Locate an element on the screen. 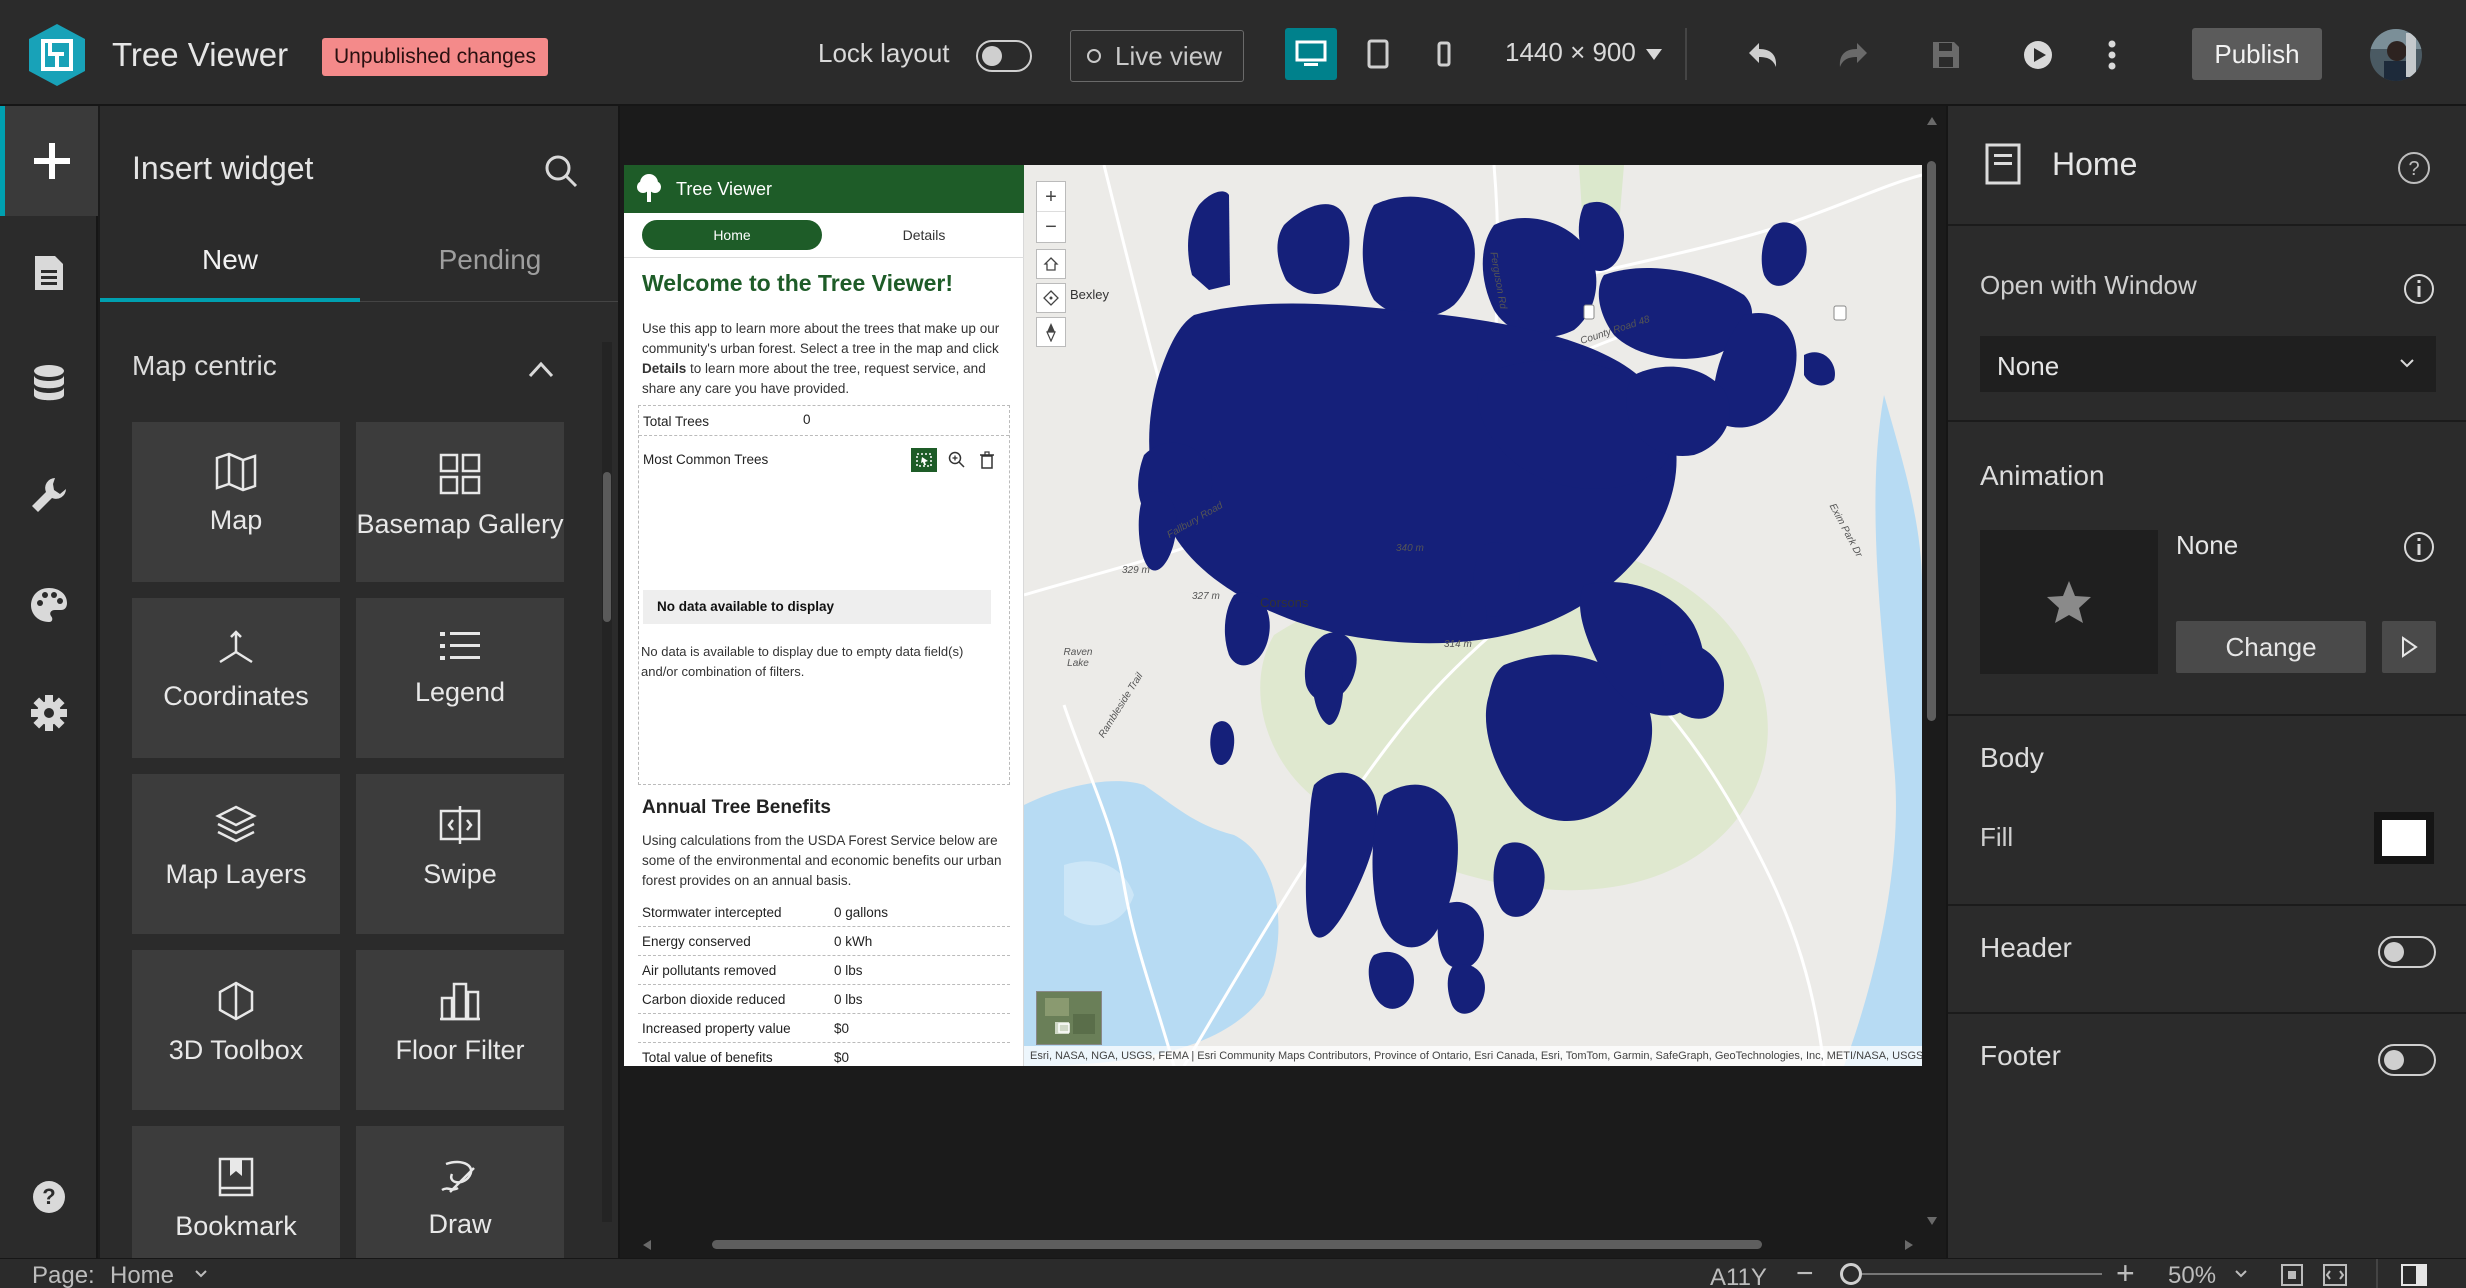 The height and width of the screenshot is (1288, 2466). scroll-up-arrow-icon is located at coordinates (1932, 121).